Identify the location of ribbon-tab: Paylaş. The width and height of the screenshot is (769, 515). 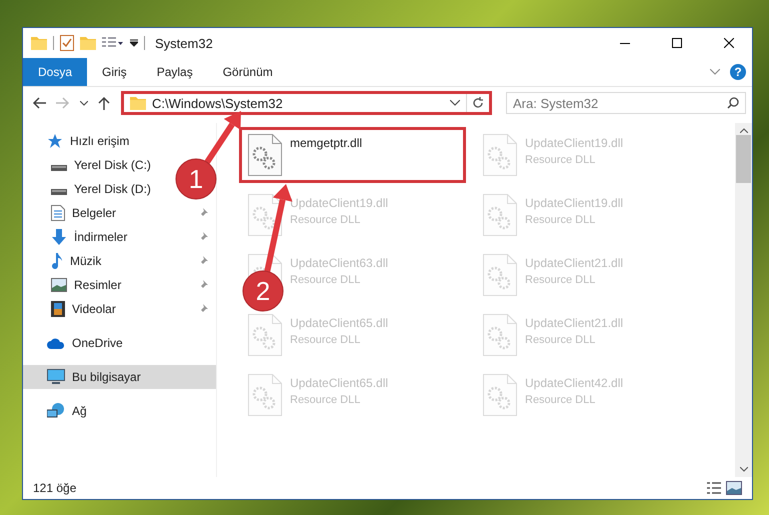
(175, 72).